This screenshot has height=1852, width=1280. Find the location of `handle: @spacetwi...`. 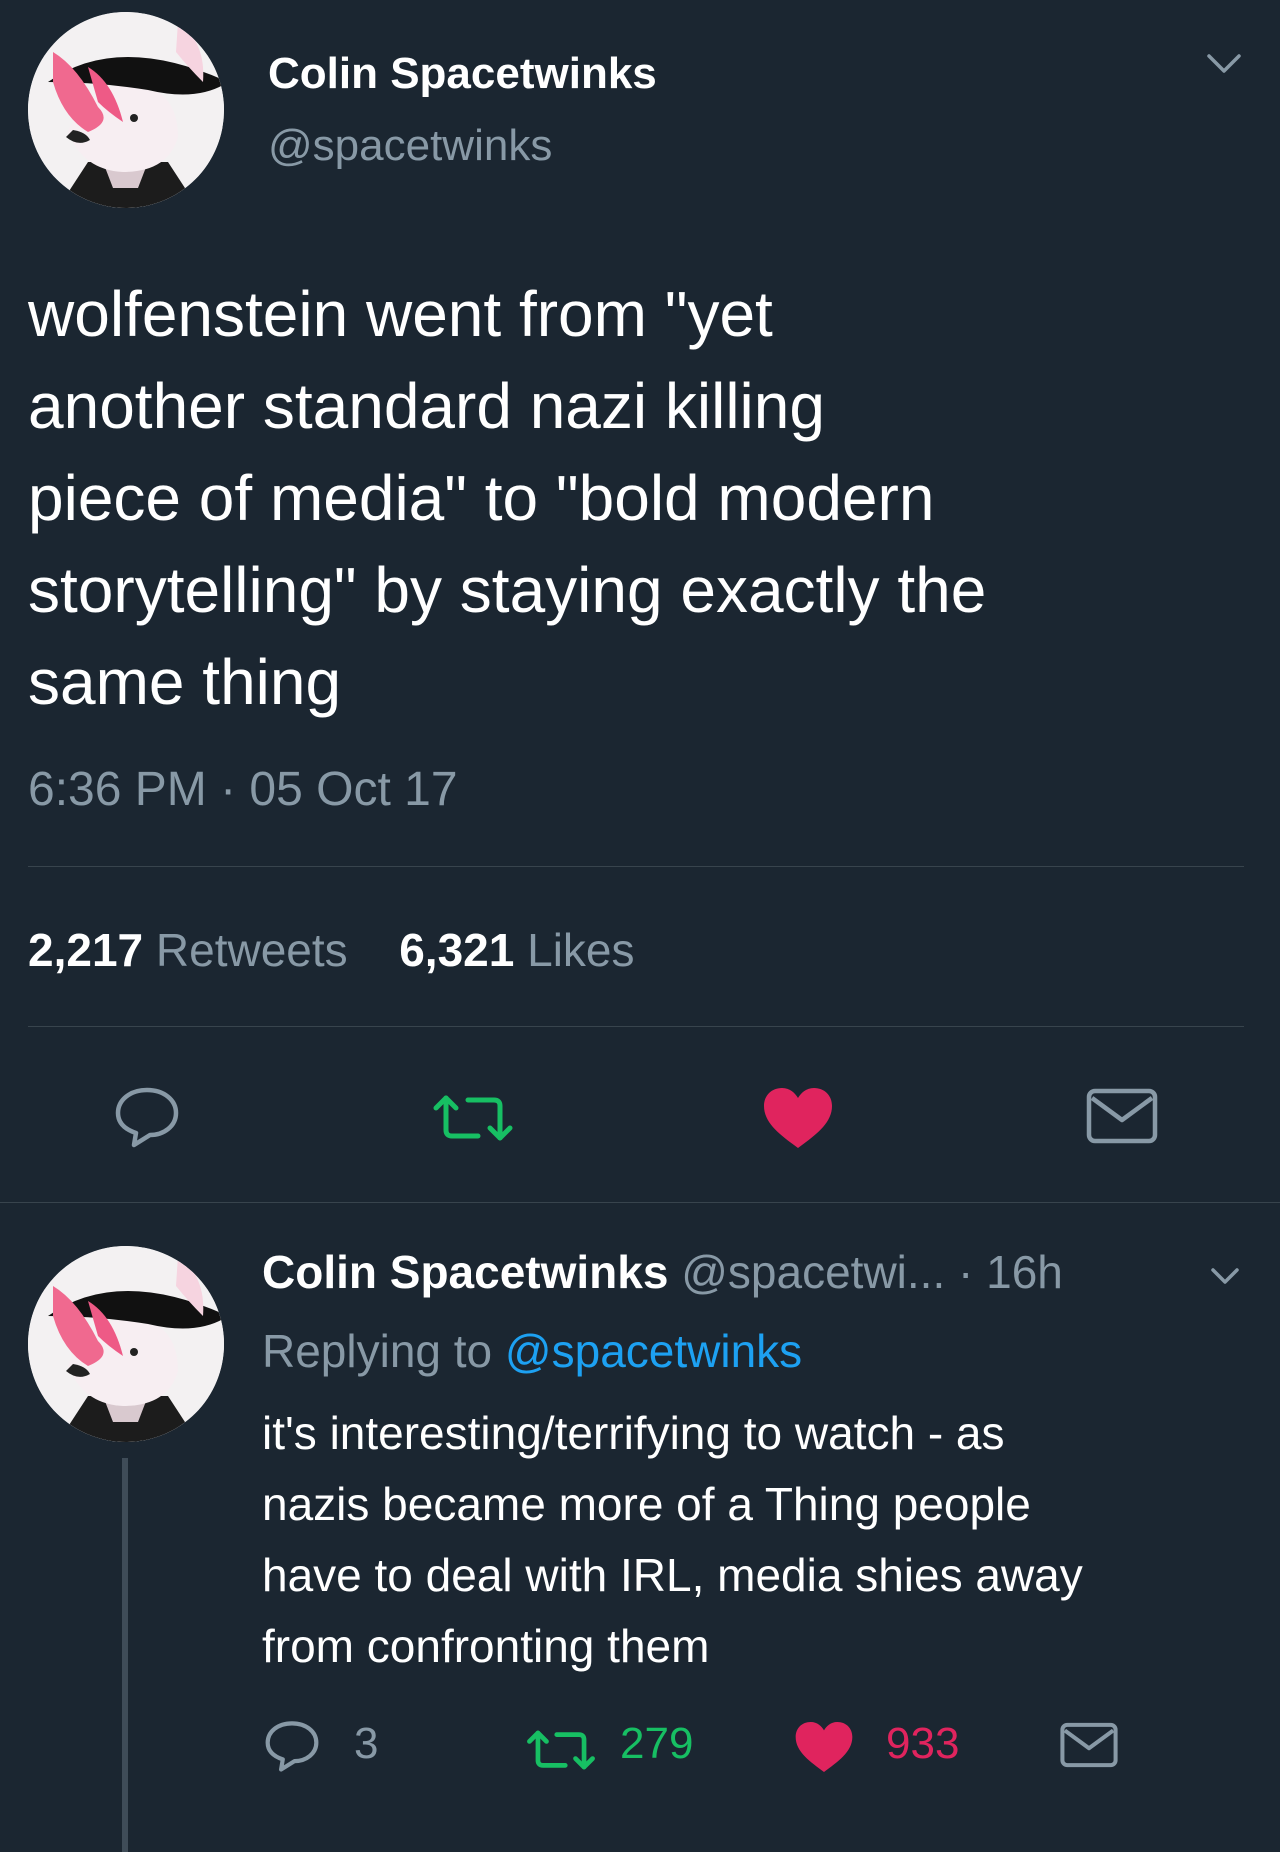

handle: @spacetwi... is located at coordinates (813, 1272).